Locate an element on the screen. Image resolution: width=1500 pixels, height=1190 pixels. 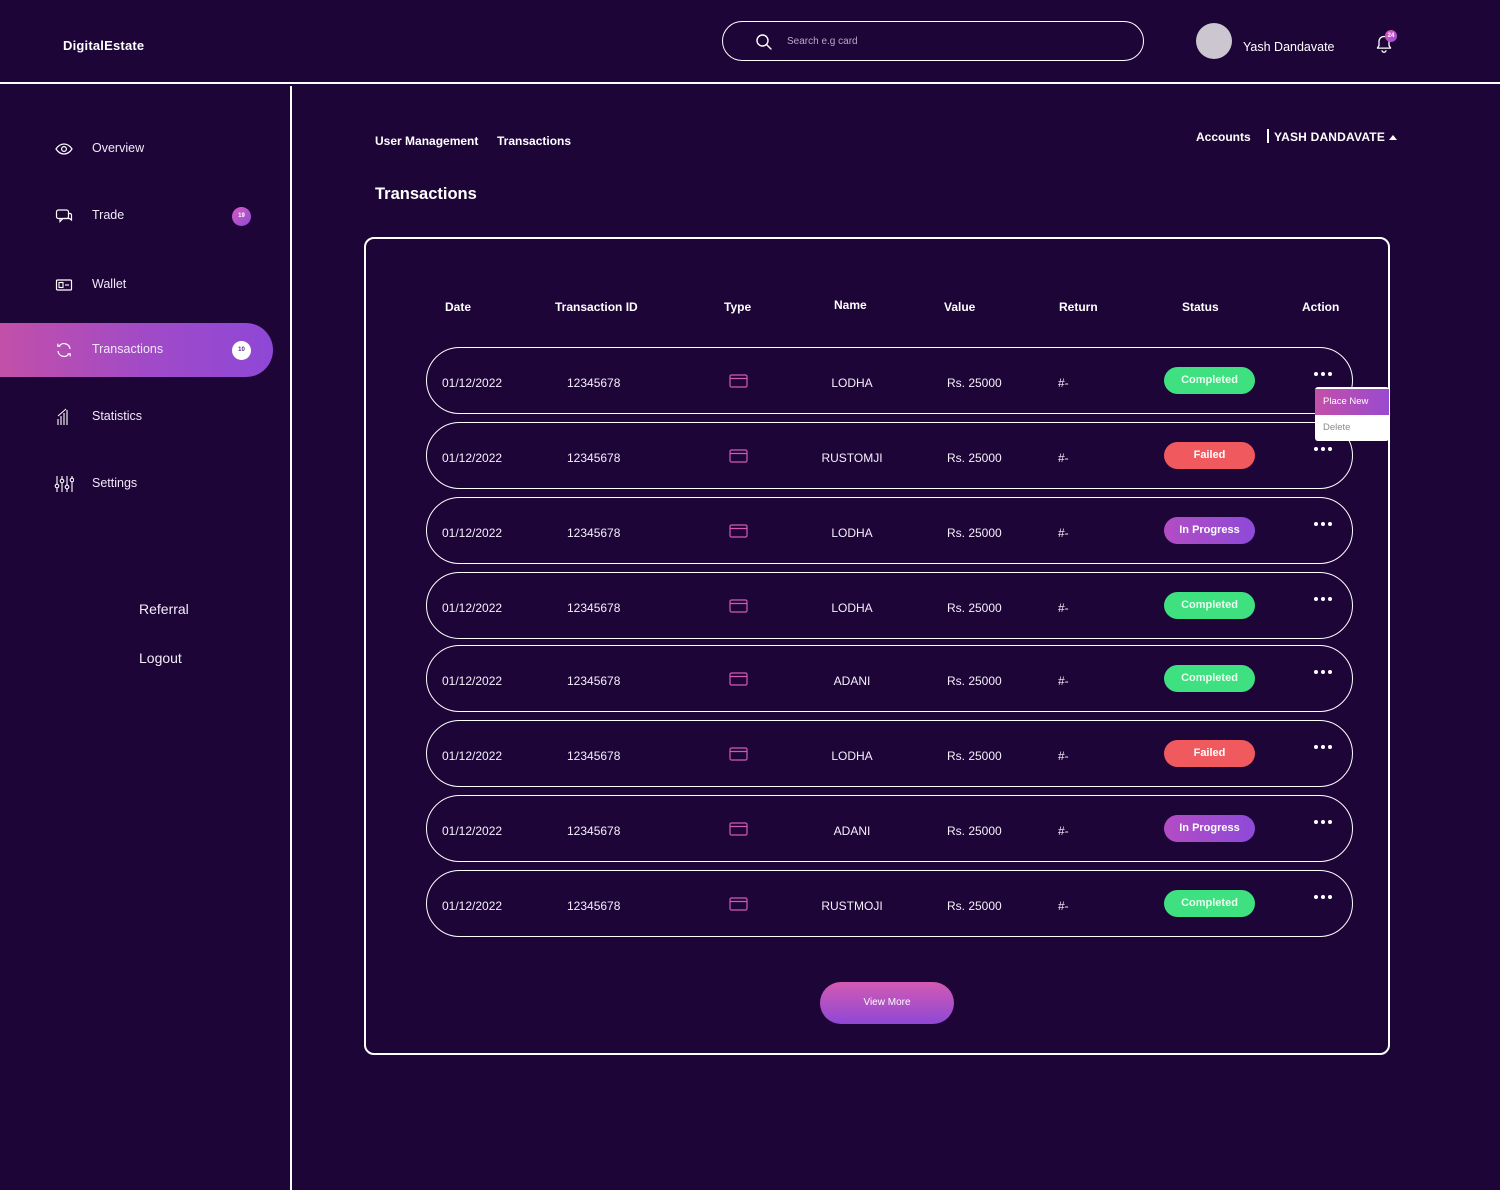
breadcrumb-current: Transactions is located at coordinates (534, 141).